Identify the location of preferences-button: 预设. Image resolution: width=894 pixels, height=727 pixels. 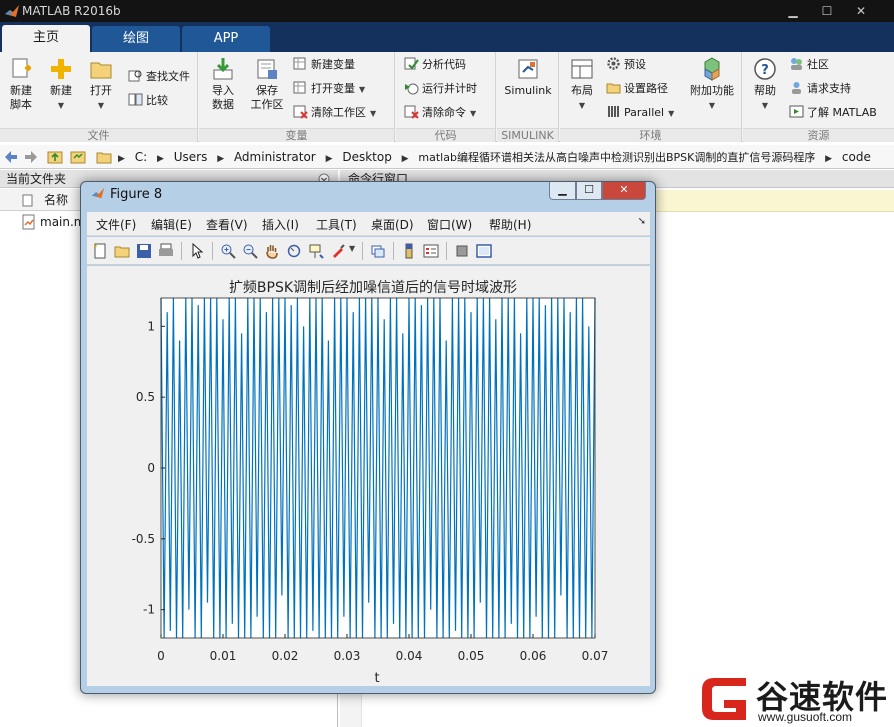
(626, 66).